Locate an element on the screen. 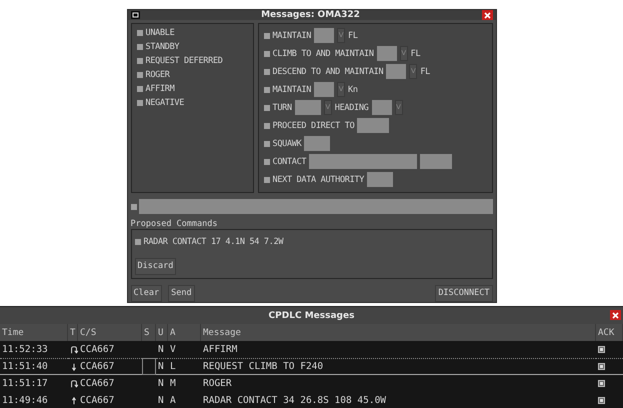 This screenshot has width=623, height=408. a-cell: L is located at coordinates (184, 366).